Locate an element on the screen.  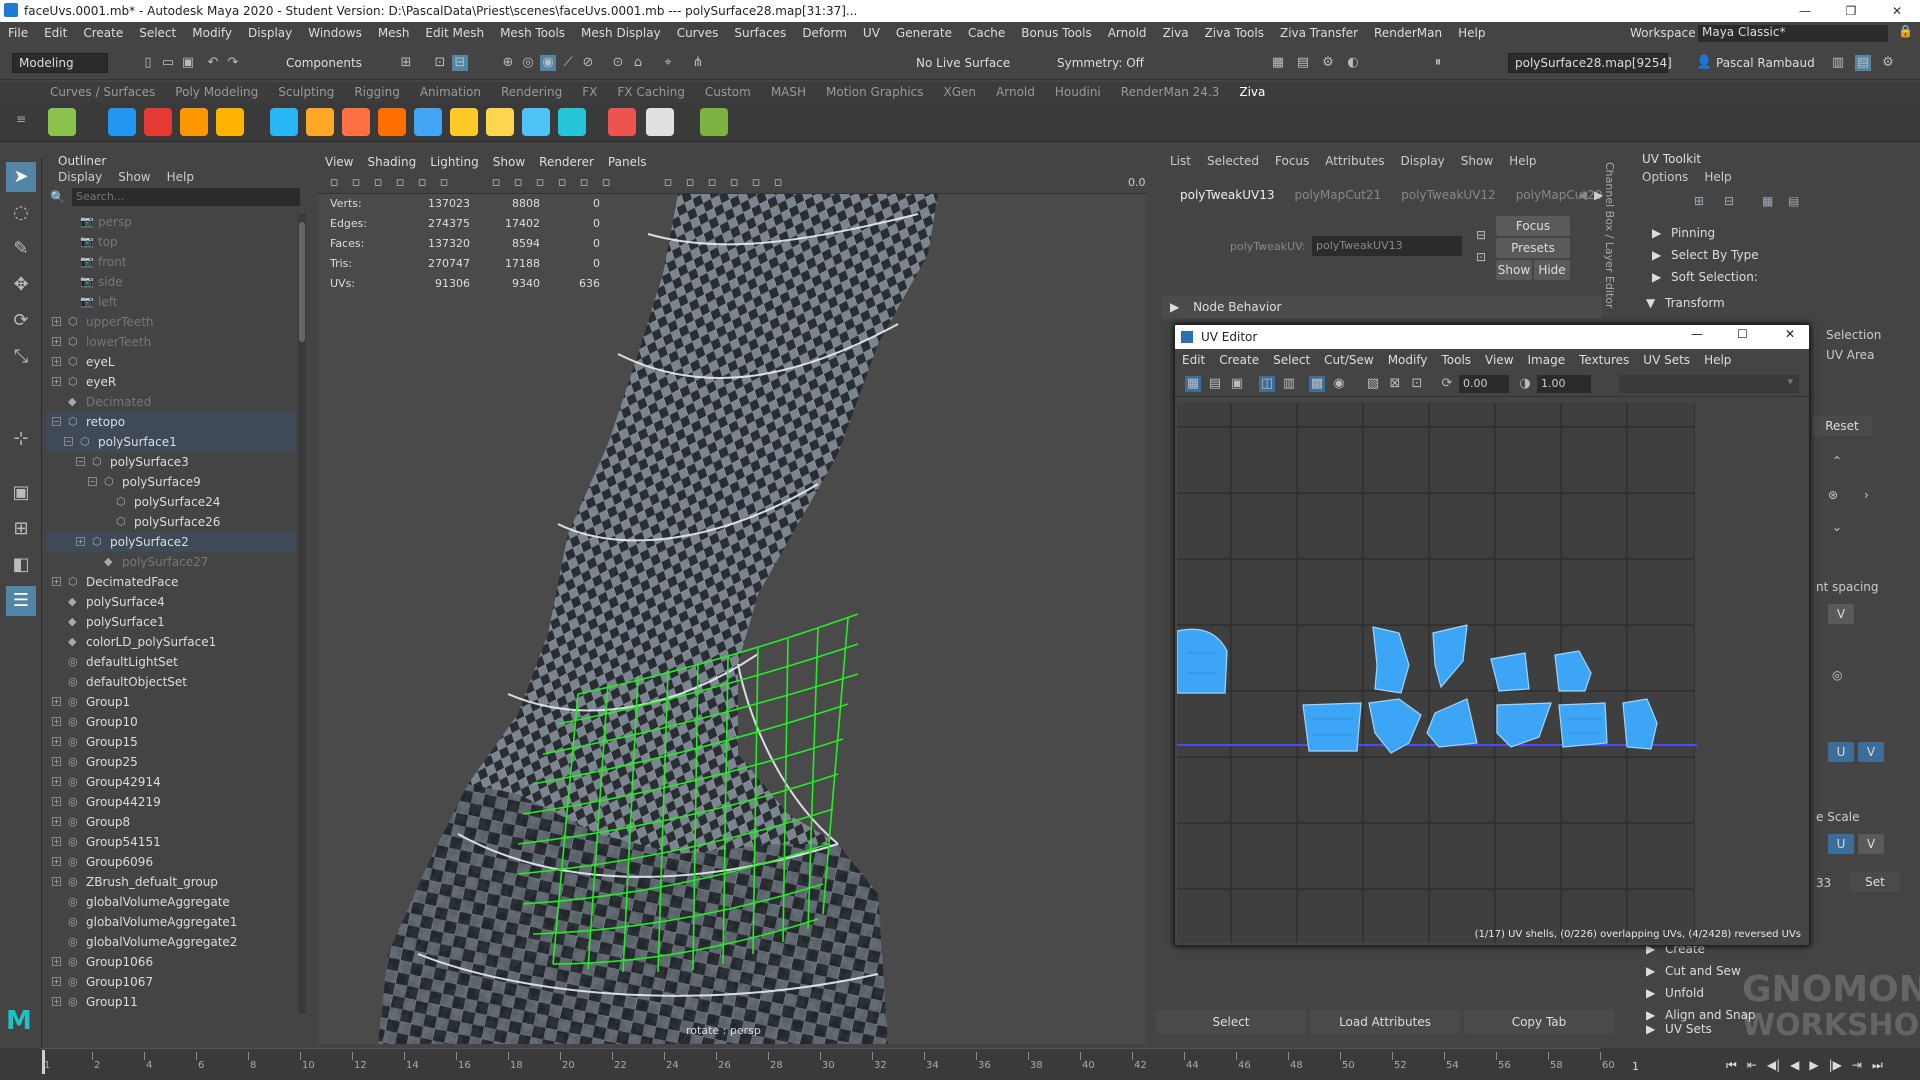
grid-icon: ▫ is located at coordinates (422, 183).